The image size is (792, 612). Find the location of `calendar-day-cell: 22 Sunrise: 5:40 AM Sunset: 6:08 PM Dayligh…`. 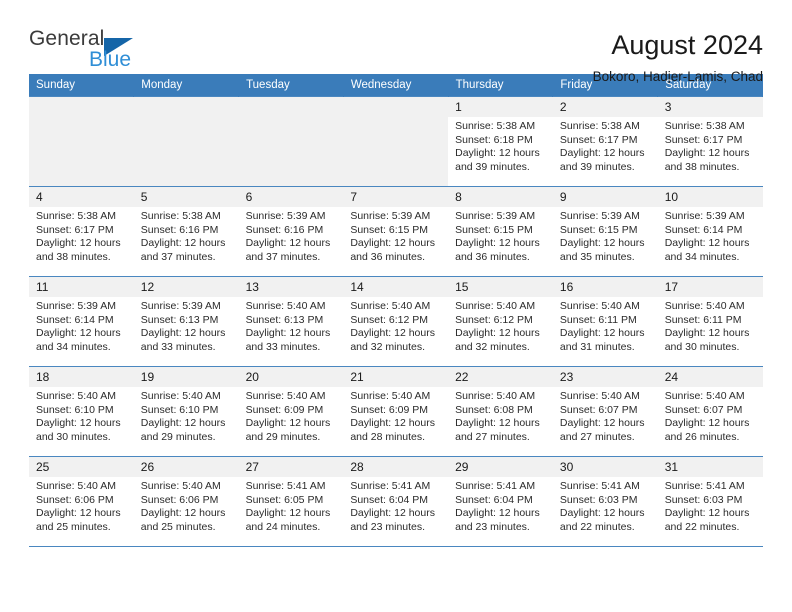

calendar-day-cell: 22 Sunrise: 5:40 AM Sunset: 6:08 PM Dayligh… is located at coordinates (500, 411).